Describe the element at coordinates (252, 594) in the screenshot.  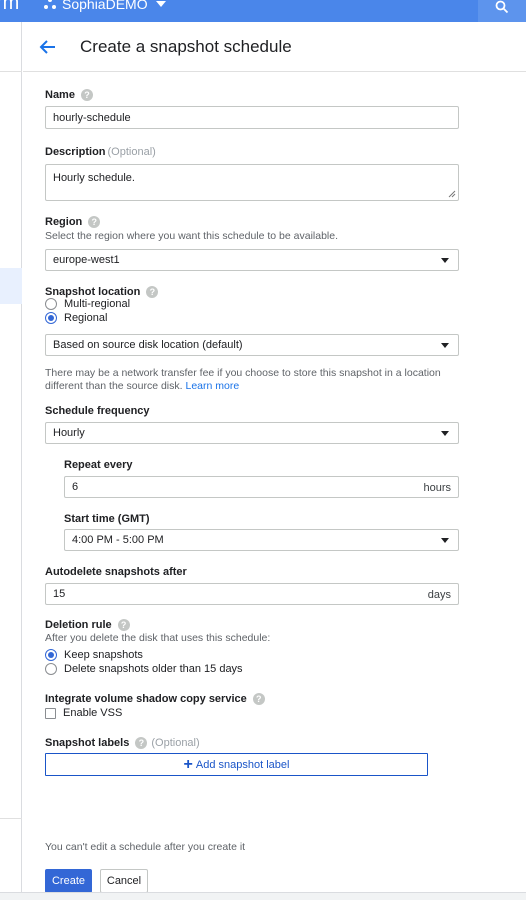
I see `autodelete-field: 15 days` at that location.